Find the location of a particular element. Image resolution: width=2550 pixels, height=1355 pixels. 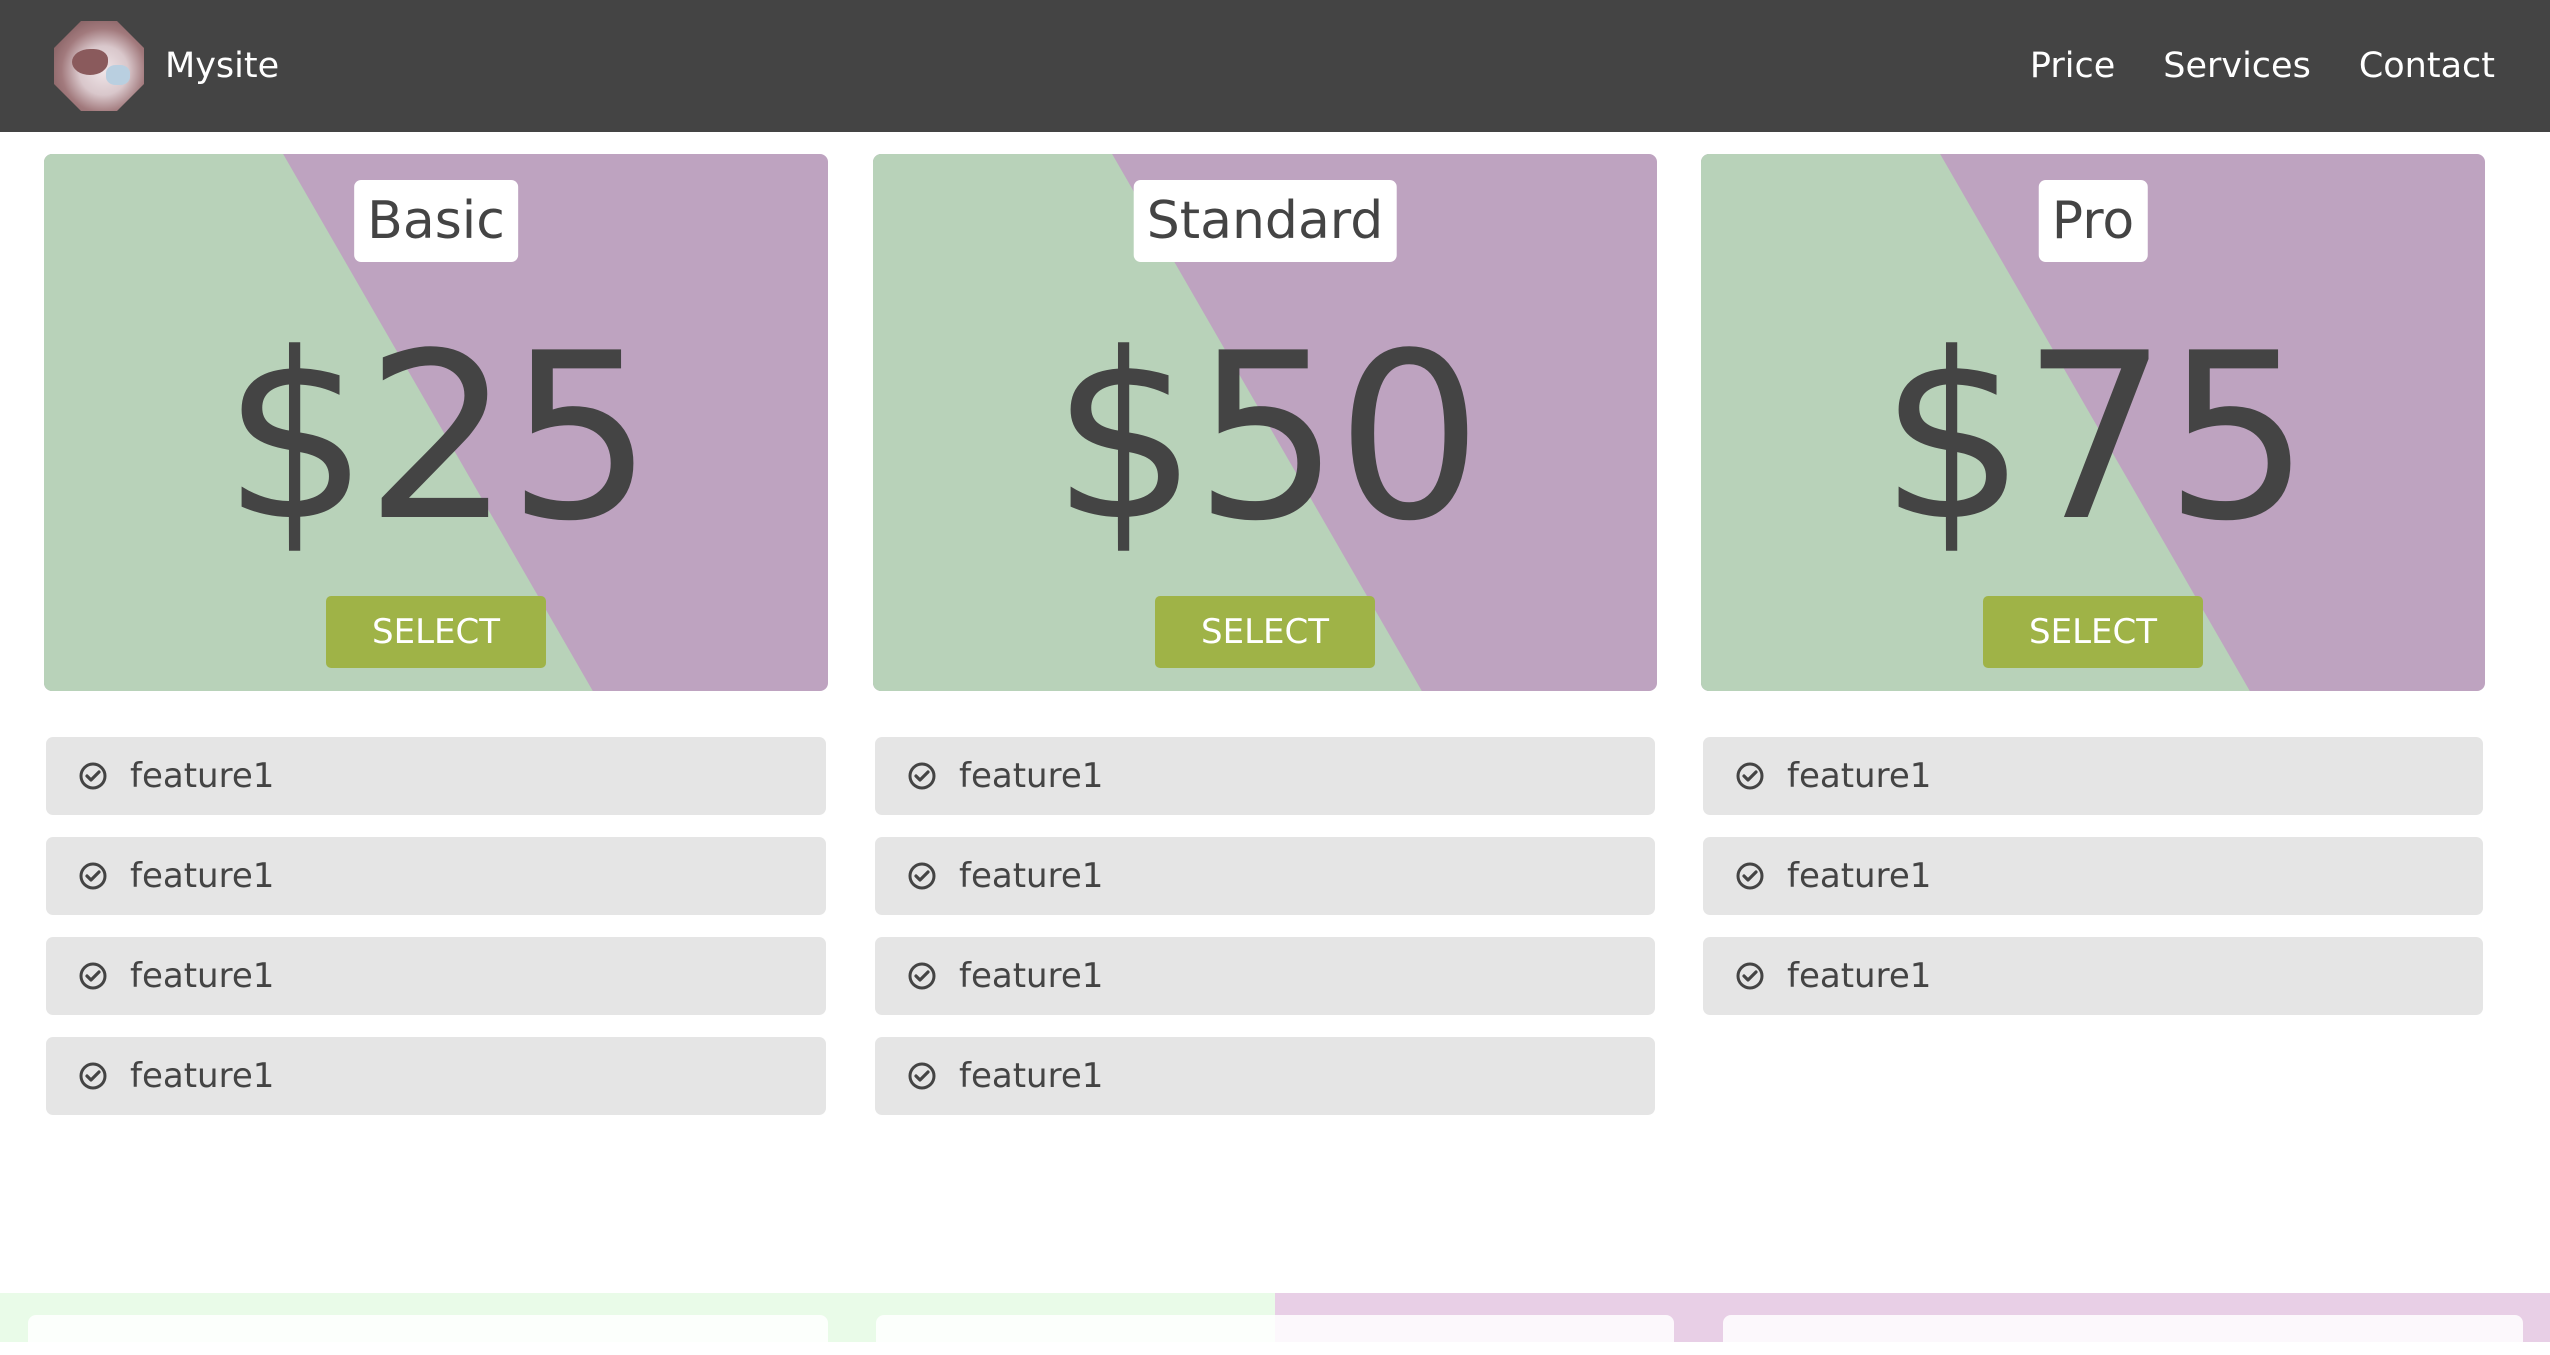

logo-avatar is located at coordinates (99, 66).